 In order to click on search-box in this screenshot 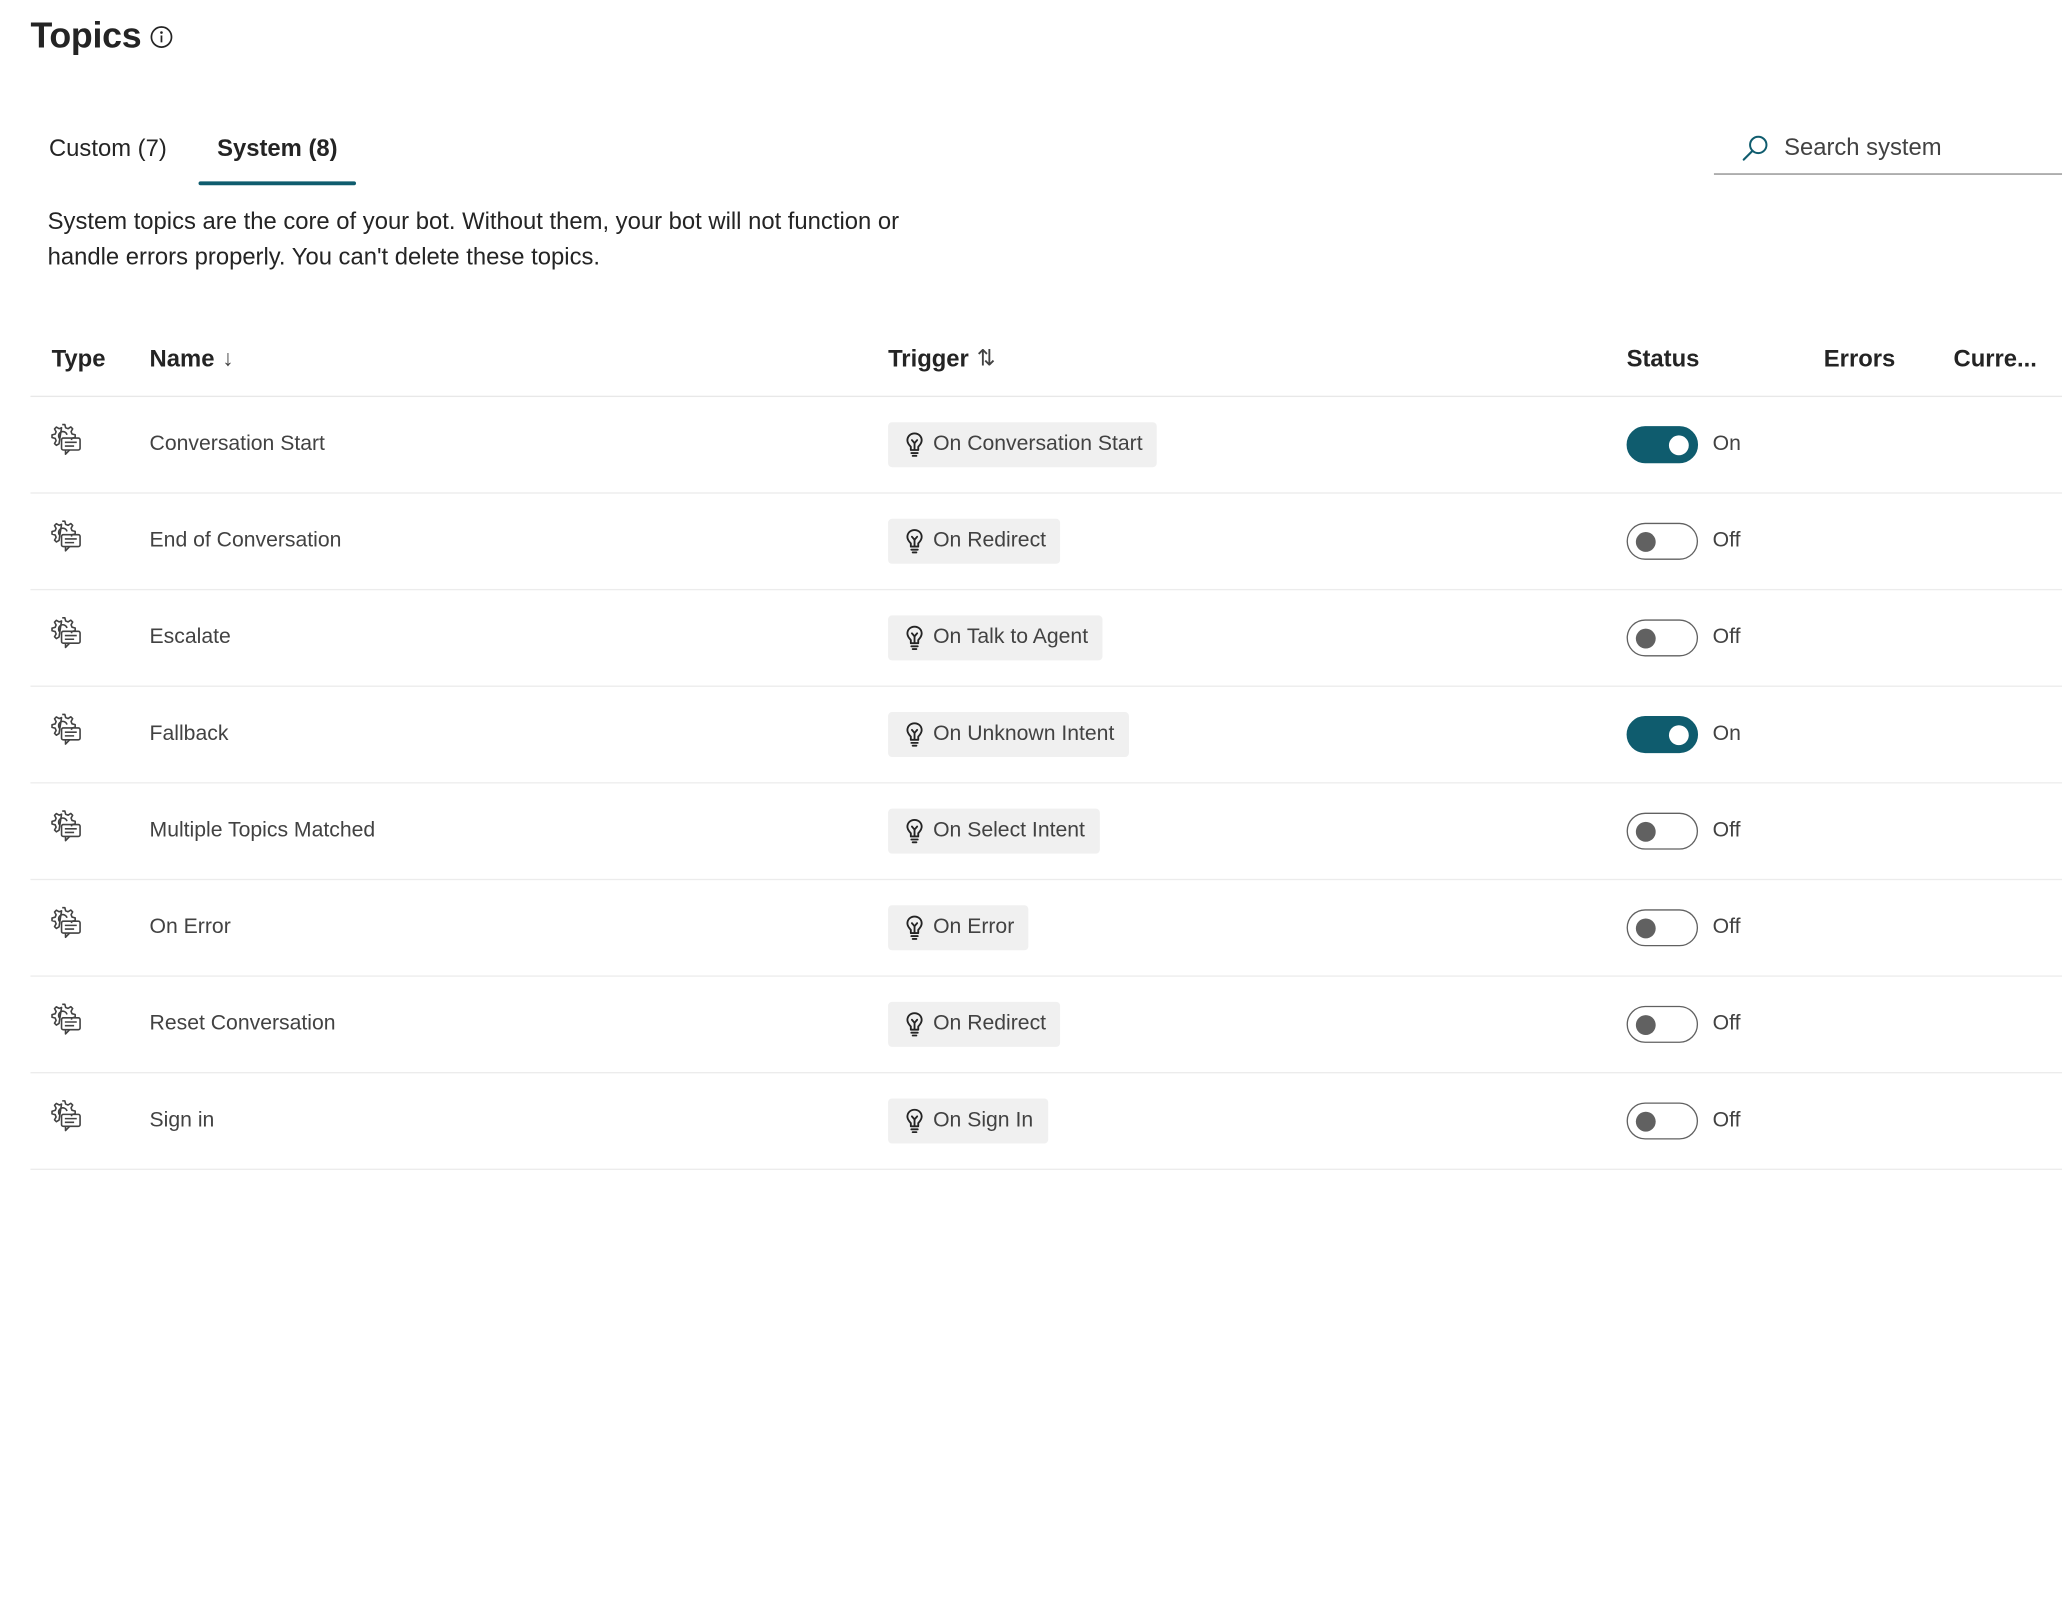, I will do `click(1888, 148)`.